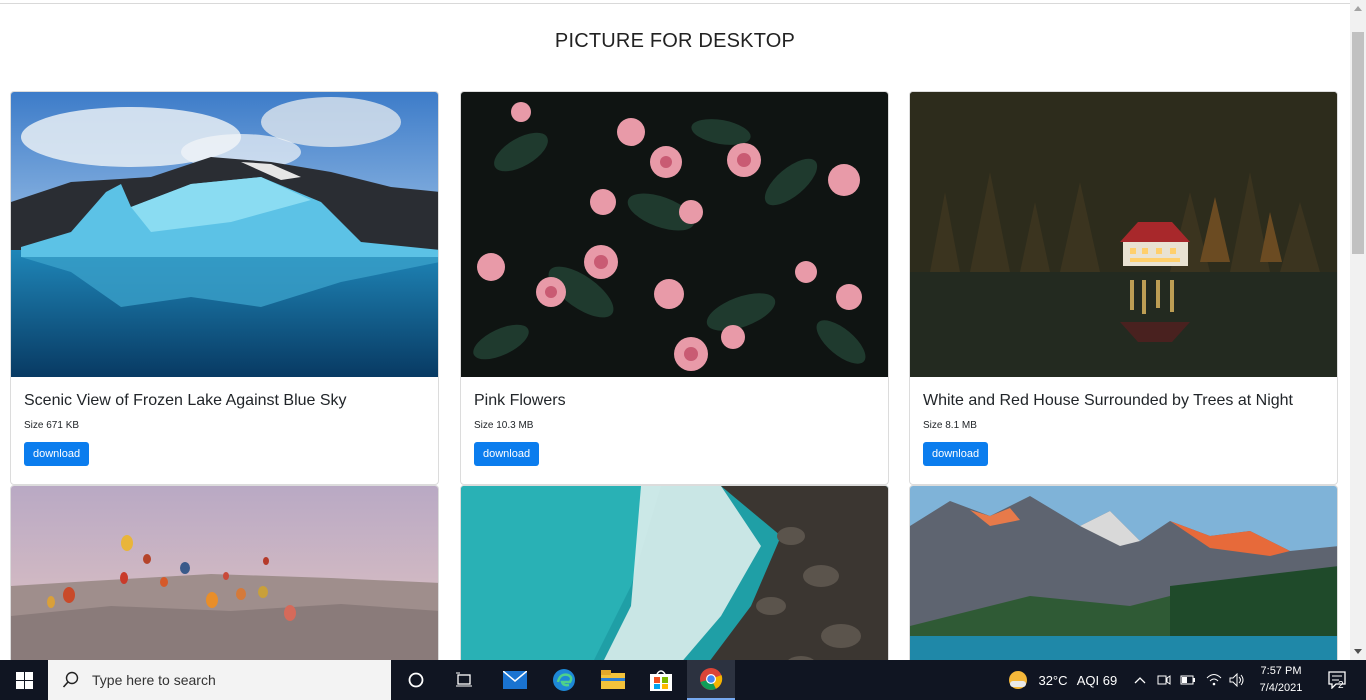 Image resolution: width=1366 pixels, height=700 pixels. Describe the element at coordinates (219, 680) in the screenshot. I see `taskbar-search-box: Type here to search` at that location.